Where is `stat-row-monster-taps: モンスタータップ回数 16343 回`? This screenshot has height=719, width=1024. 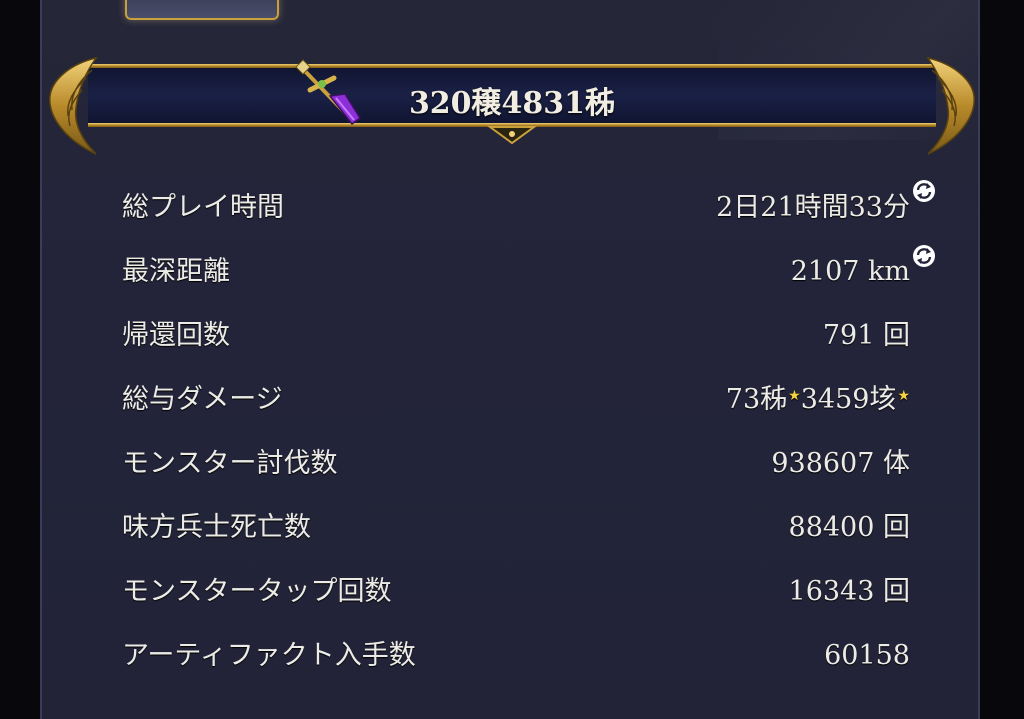 stat-row-monster-taps: モンスタータップ回数 16343 回 is located at coordinates (517, 592).